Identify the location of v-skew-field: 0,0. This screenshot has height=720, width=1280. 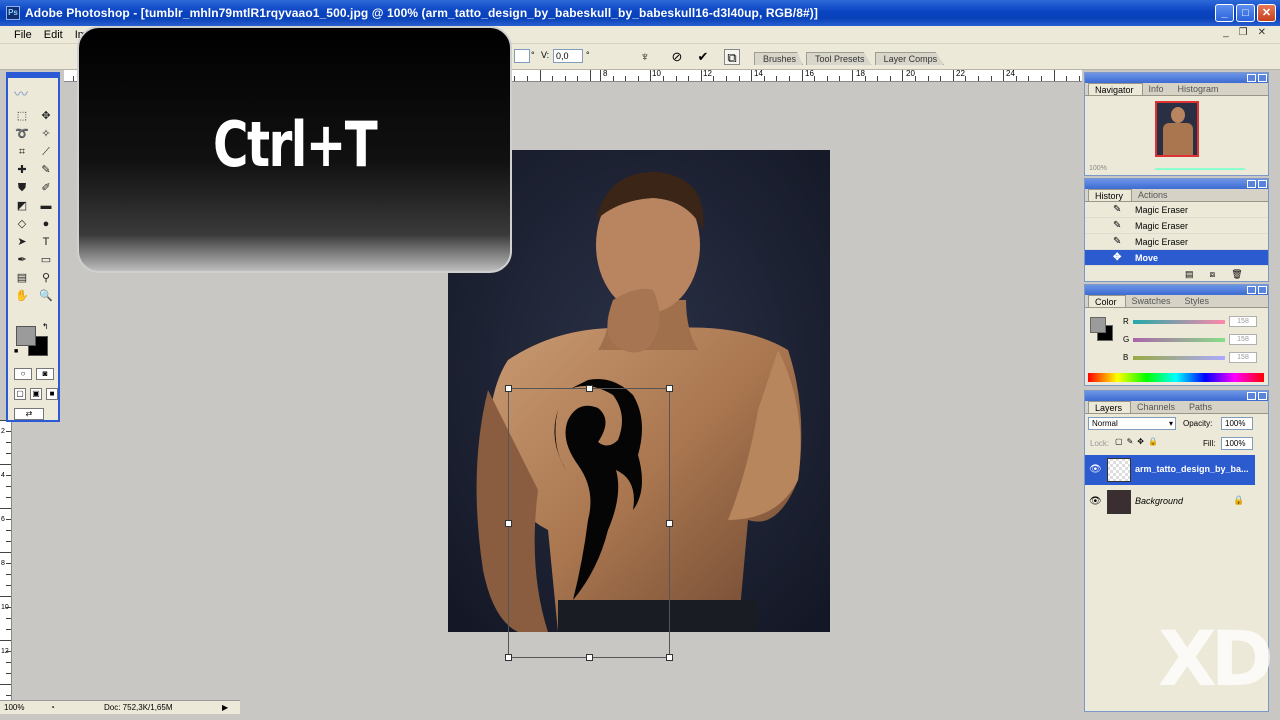
(568, 56).